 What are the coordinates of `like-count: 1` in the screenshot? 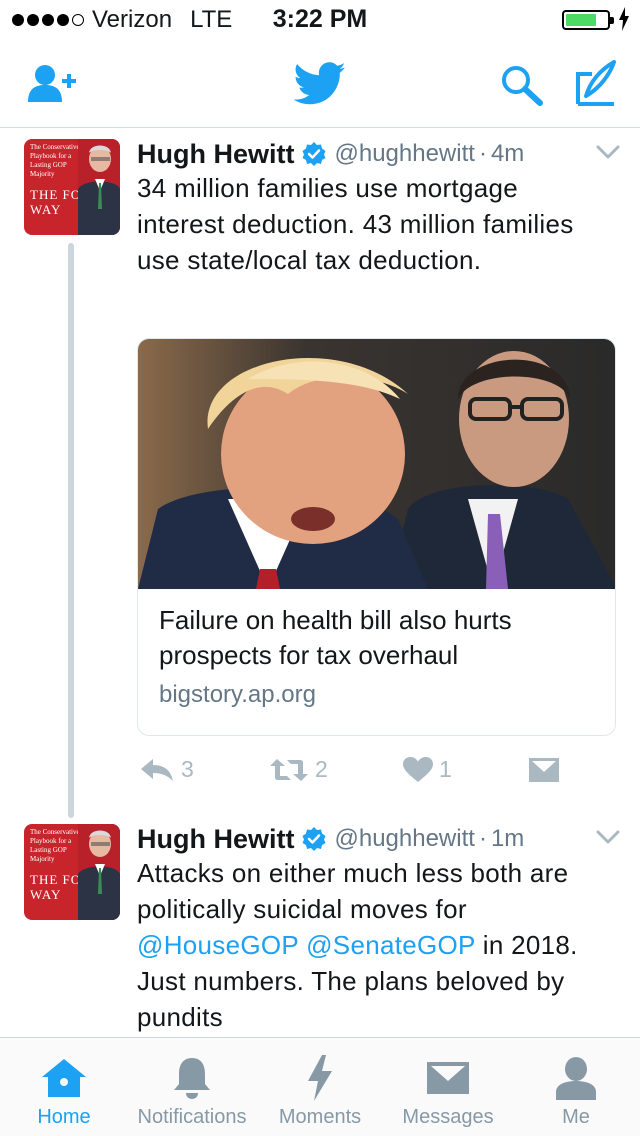 It's located at (445, 769).